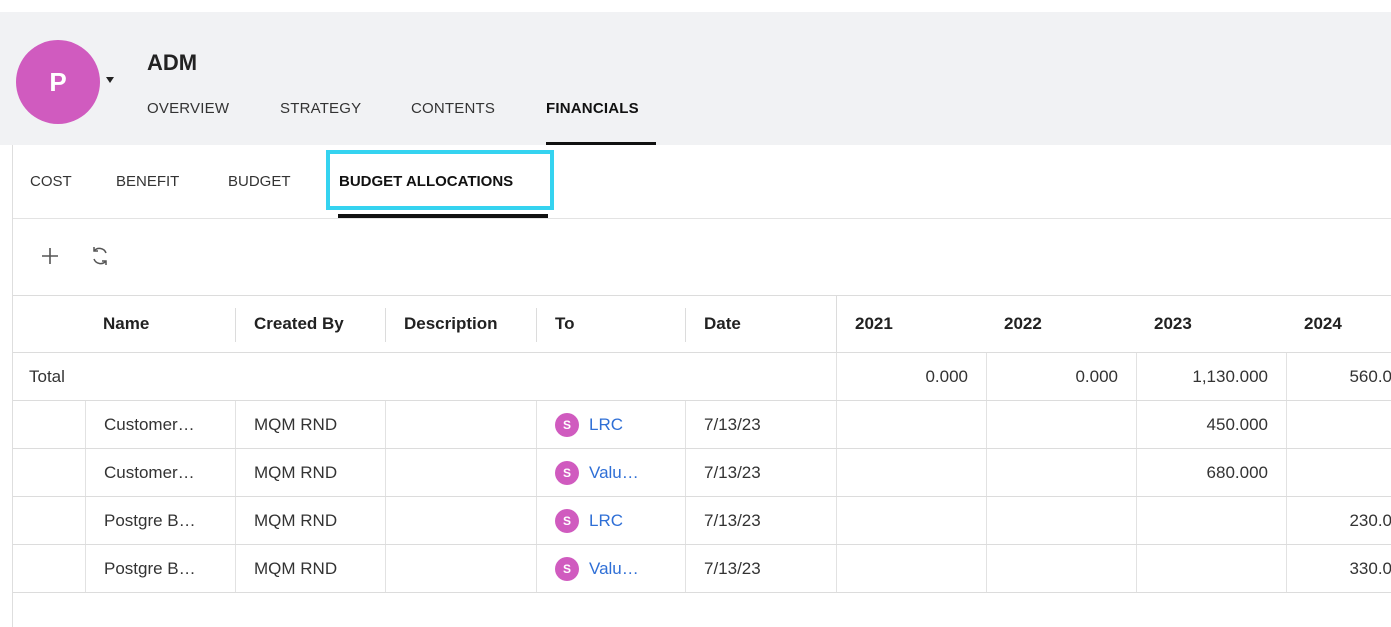 This screenshot has height=627, width=1391. What do you see at coordinates (911, 376) in the screenshot?
I see `total-2021: 0.000` at bounding box center [911, 376].